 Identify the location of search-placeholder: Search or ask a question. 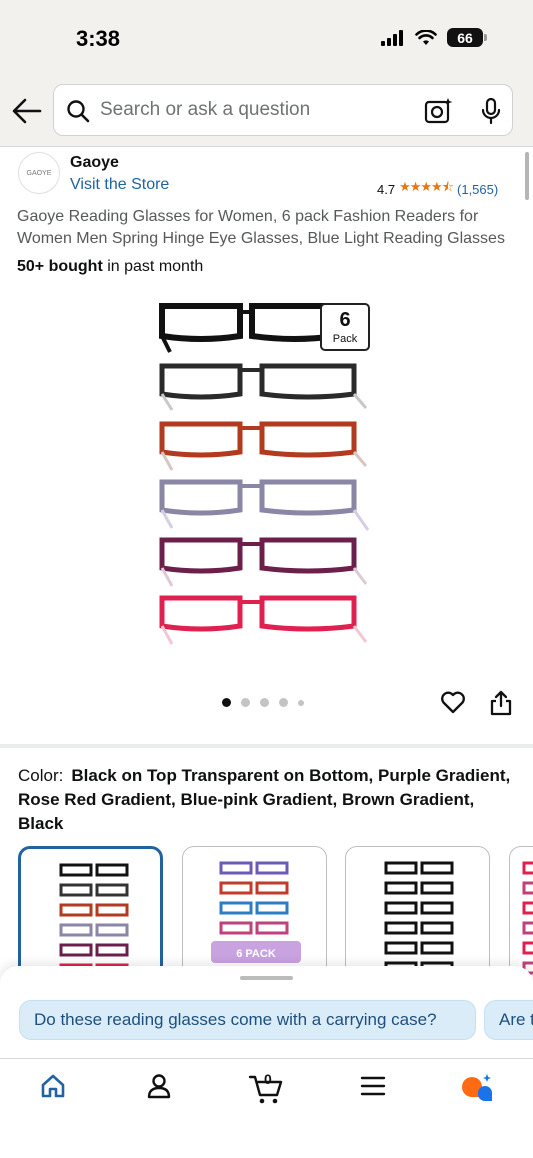
(205, 109).